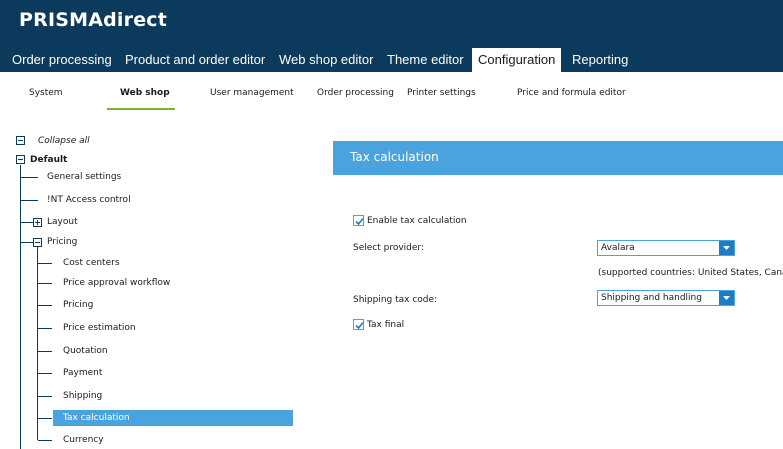 The width and height of the screenshot is (783, 449). Describe the element at coordinates (395, 300) in the screenshot. I see `shipping-tax-code-label: Shipping tax code:` at that location.